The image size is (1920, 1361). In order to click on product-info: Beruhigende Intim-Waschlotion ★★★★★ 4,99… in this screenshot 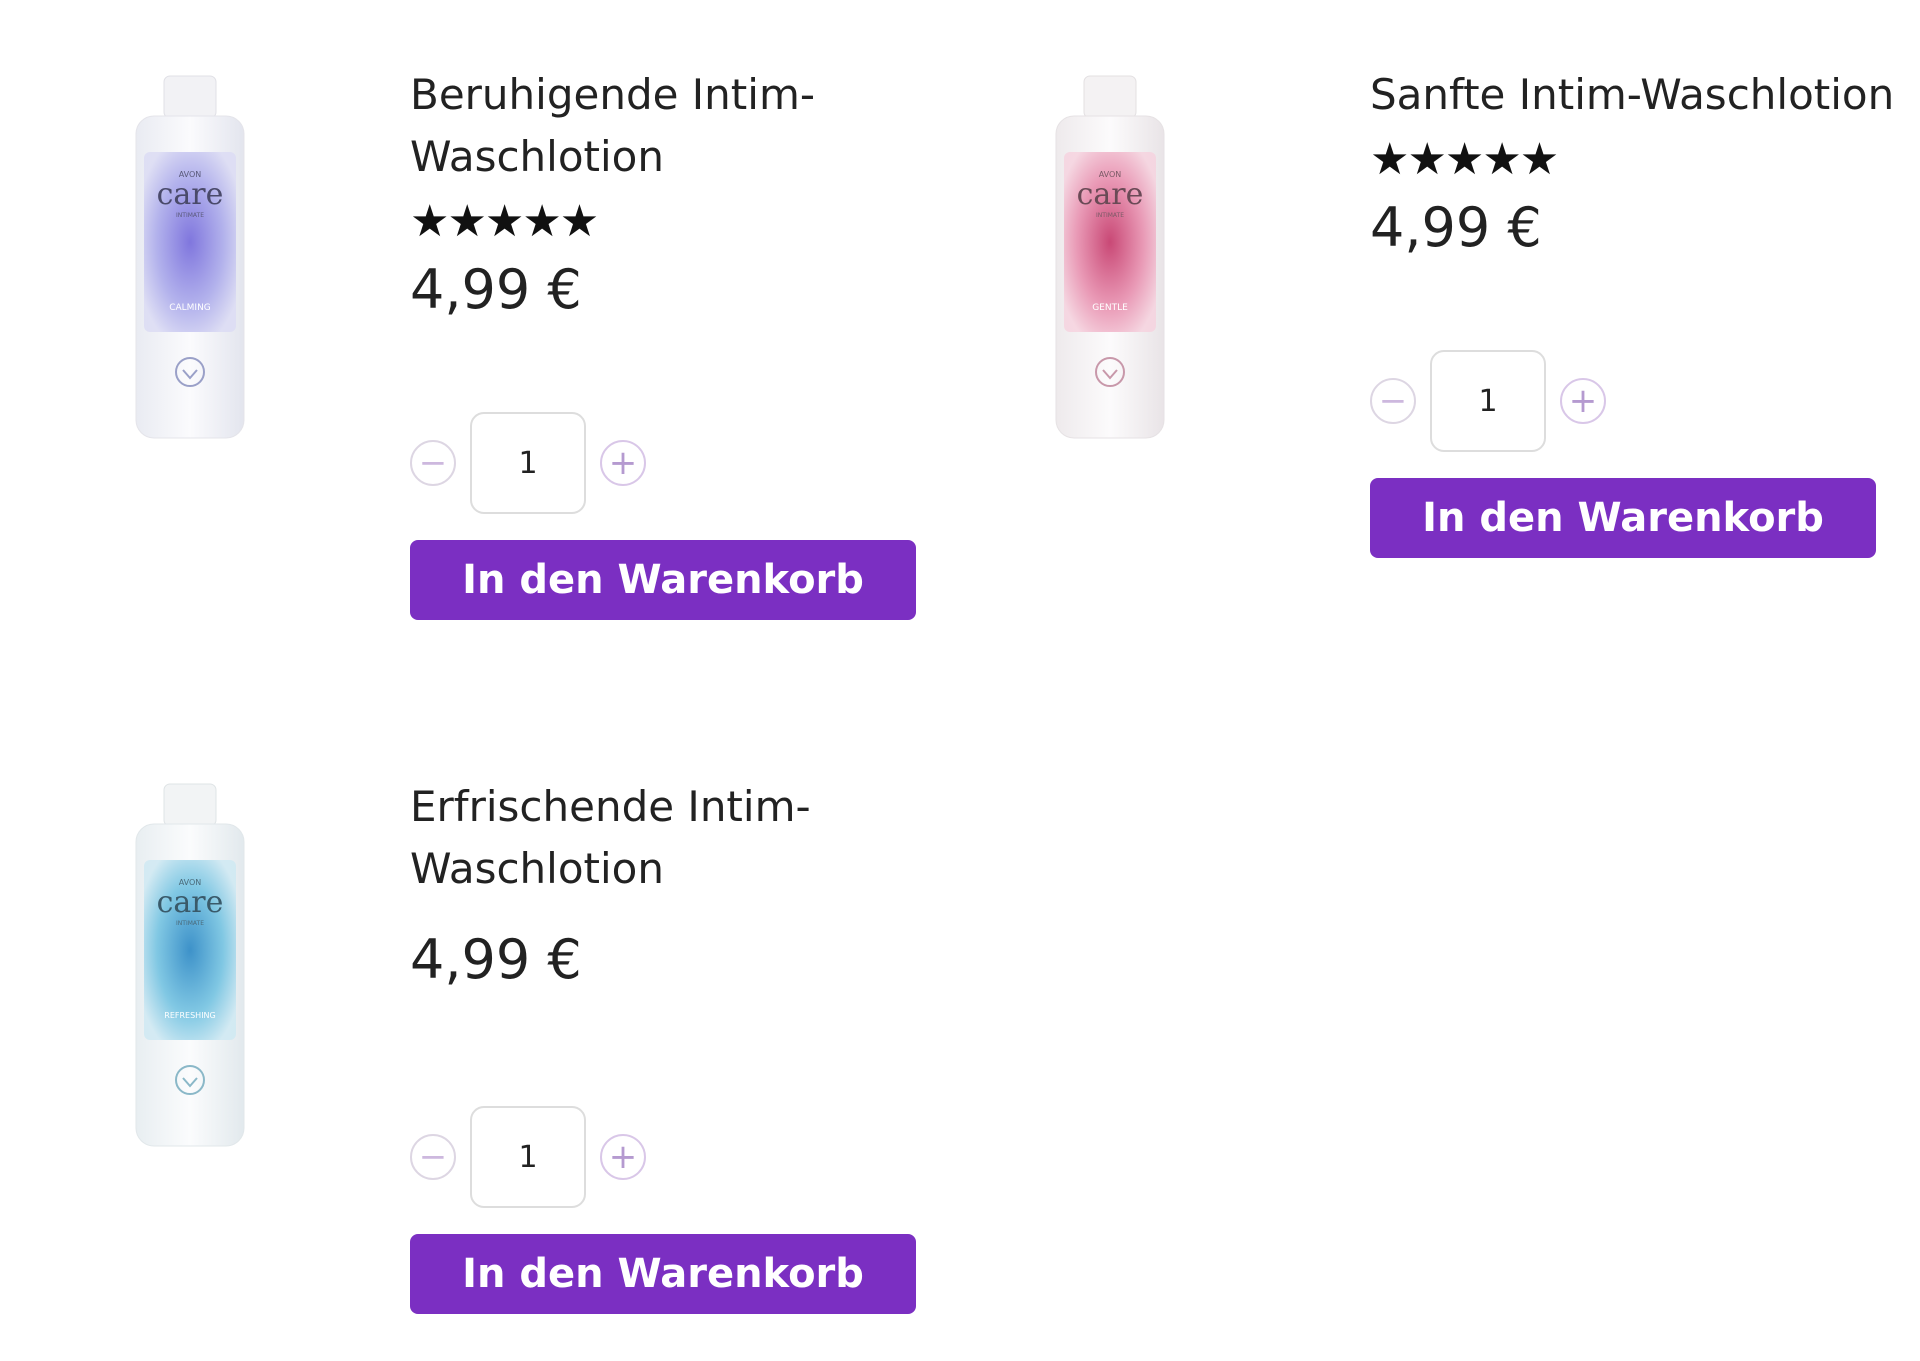, I will do `click(670, 342)`.